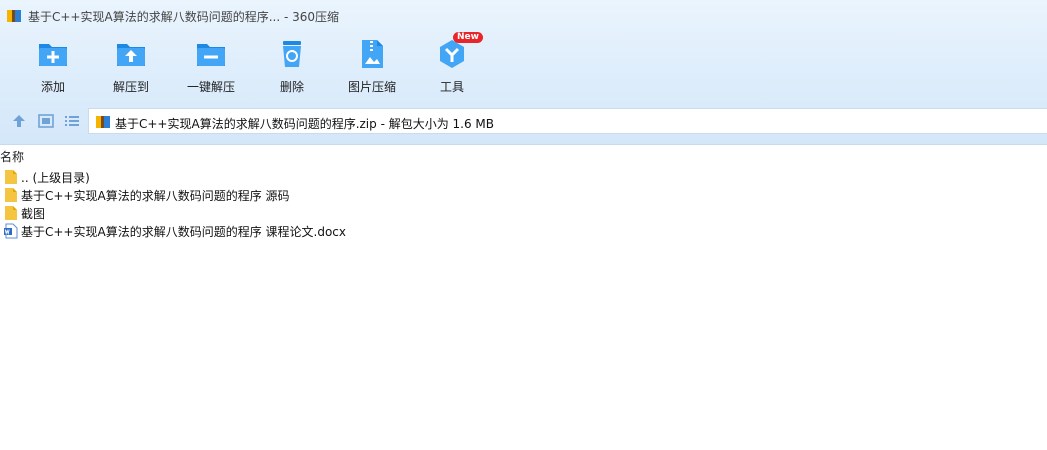 The width and height of the screenshot is (1047, 450). Describe the element at coordinates (183, 232) in the screenshot. I see `file-name: 基于C++实现A算法的求解八数码问题的程序 课程论文.docx` at that location.